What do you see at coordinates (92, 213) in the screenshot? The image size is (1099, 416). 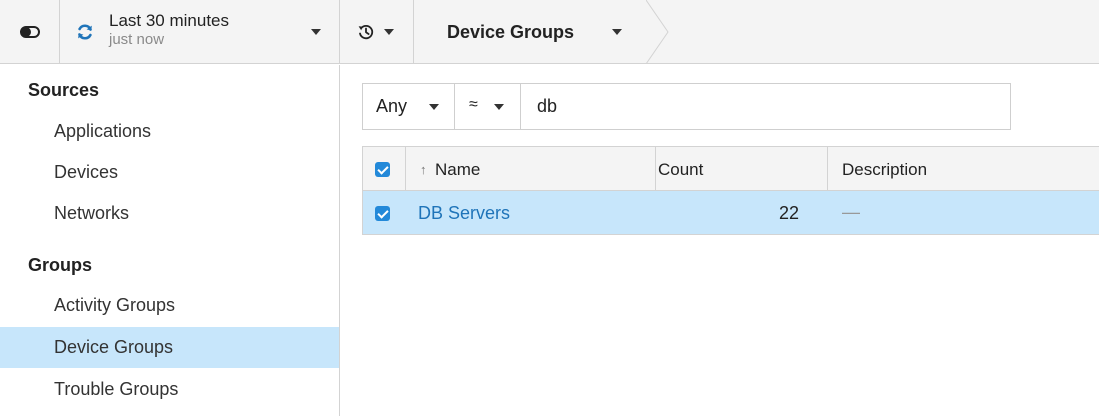 I see `sidebar-item-label: Networks` at bounding box center [92, 213].